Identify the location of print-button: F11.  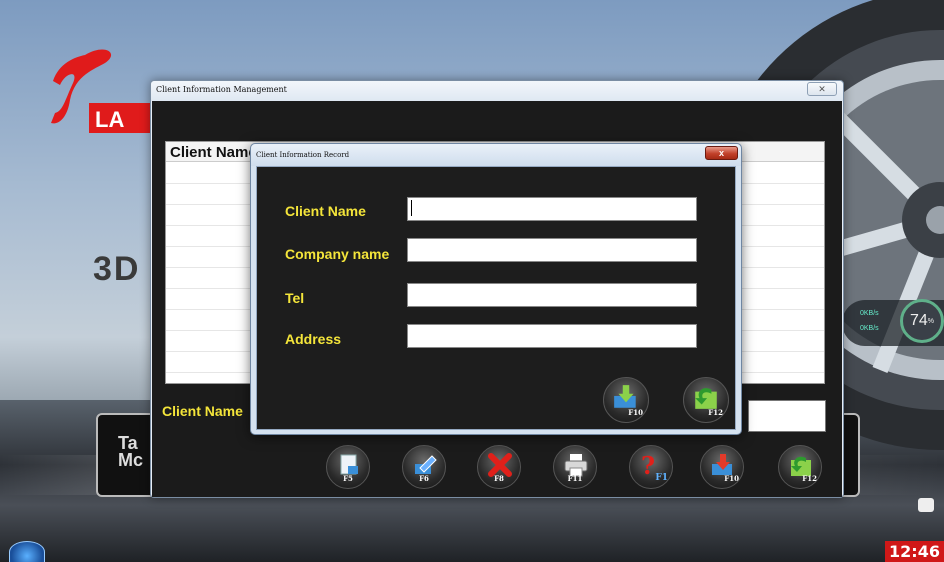
(575, 467).